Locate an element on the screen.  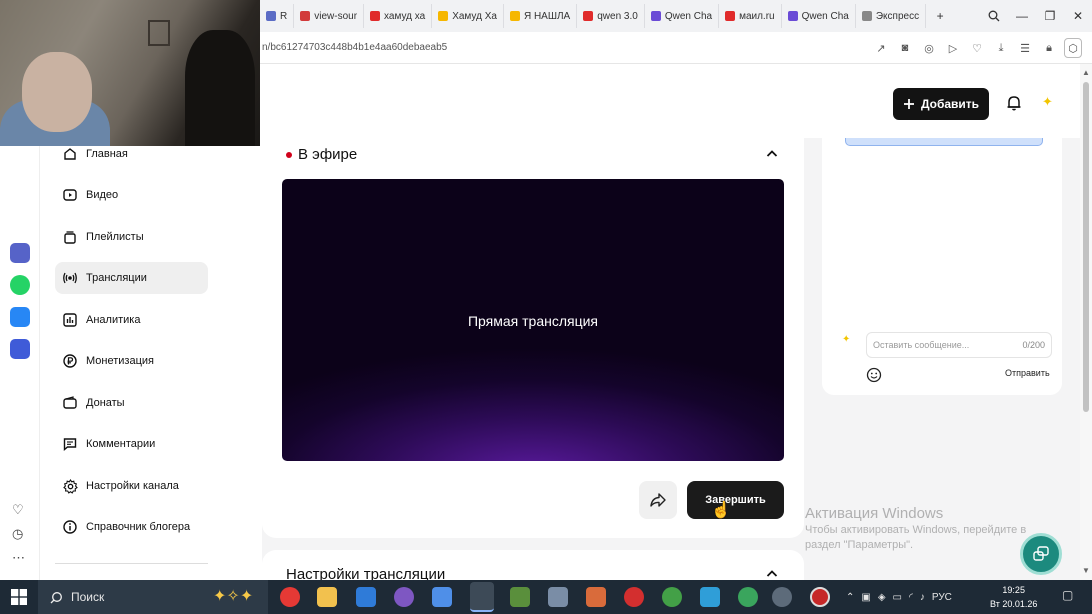
browser-tab: R is located at coordinates (277, 16).